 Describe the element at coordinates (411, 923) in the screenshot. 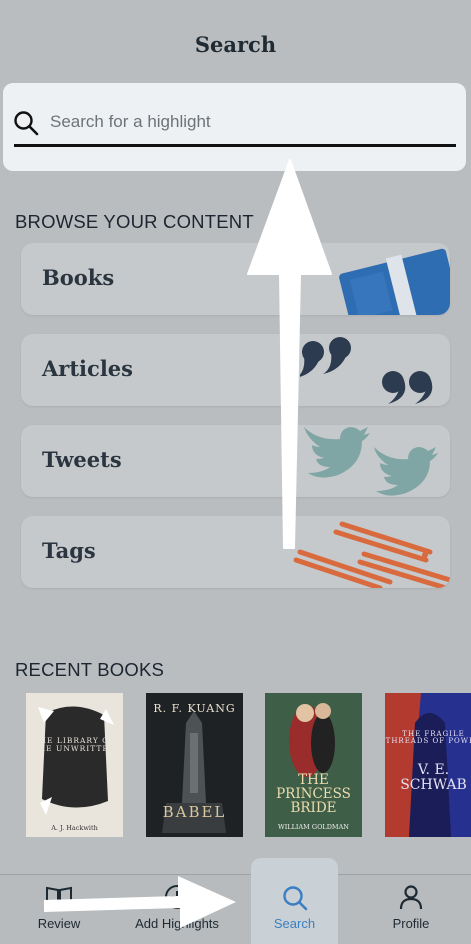

I see `tab-label: Profile` at that location.